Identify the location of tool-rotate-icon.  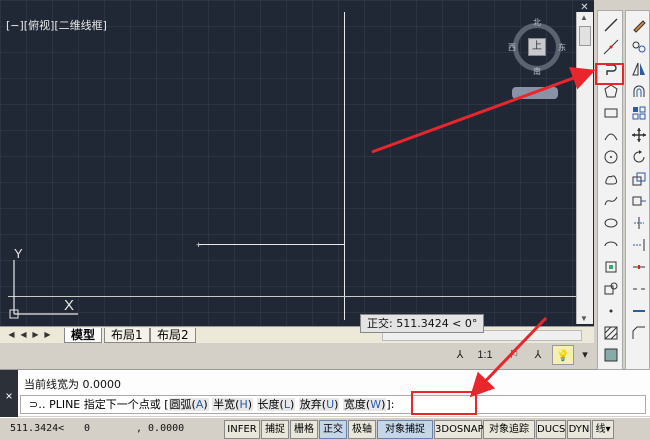
(639, 157).